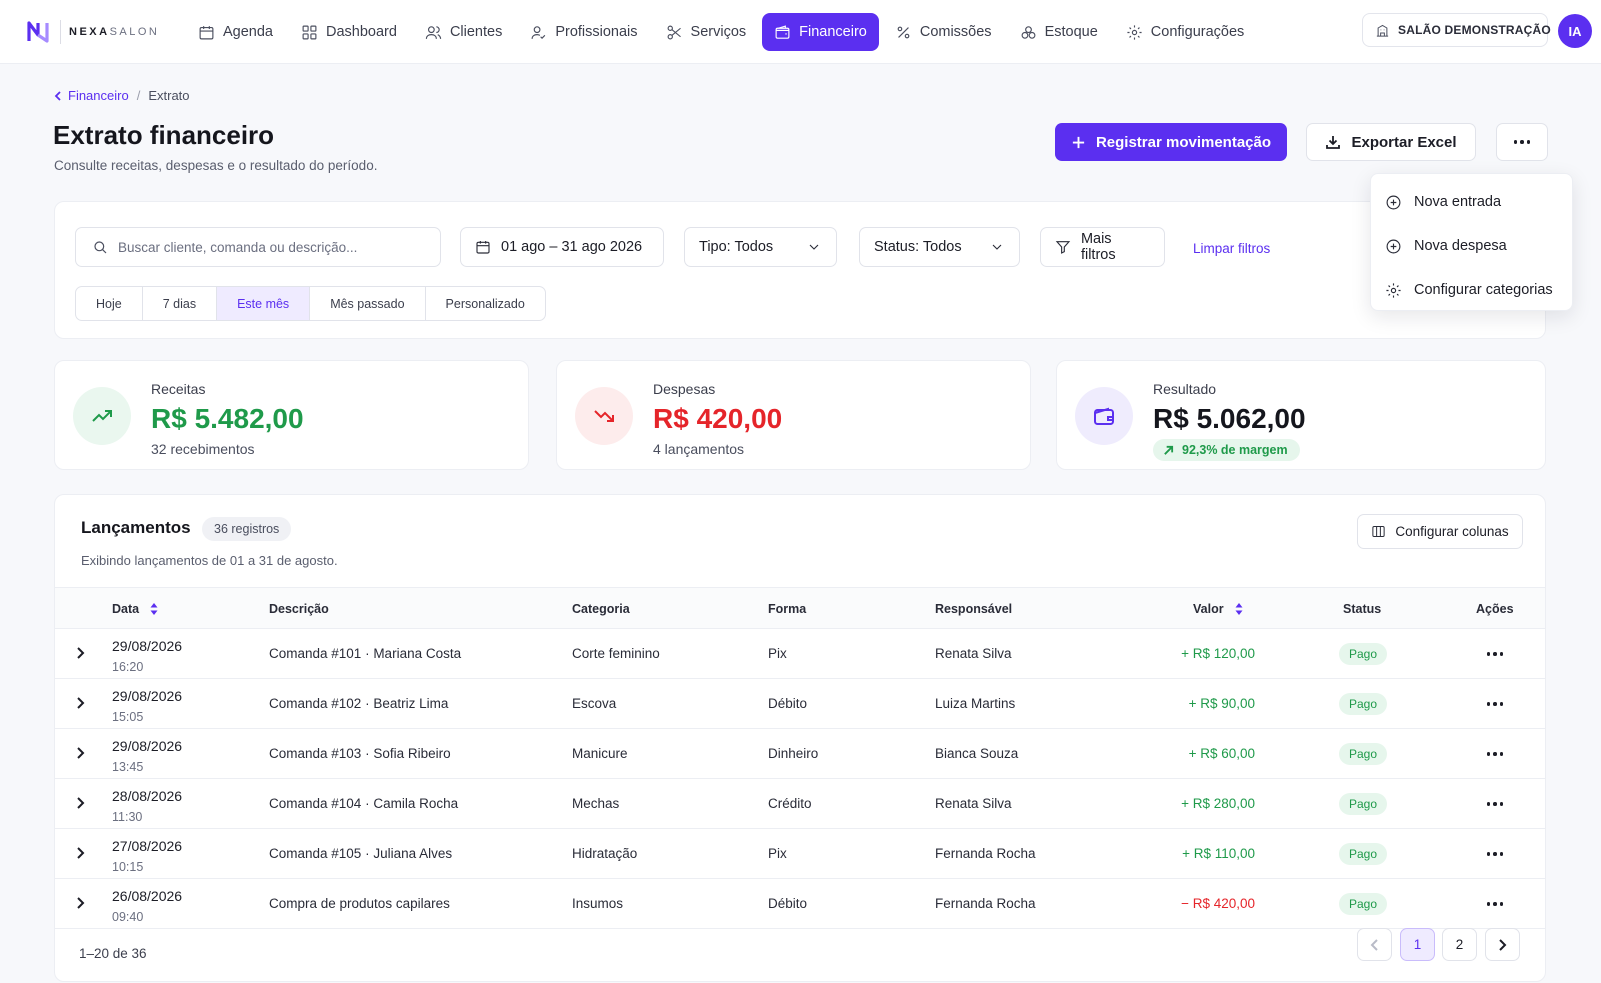 The width and height of the screenshot is (1601, 983). What do you see at coordinates (1063, 247) in the screenshot?
I see `filter-icon` at bounding box center [1063, 247].